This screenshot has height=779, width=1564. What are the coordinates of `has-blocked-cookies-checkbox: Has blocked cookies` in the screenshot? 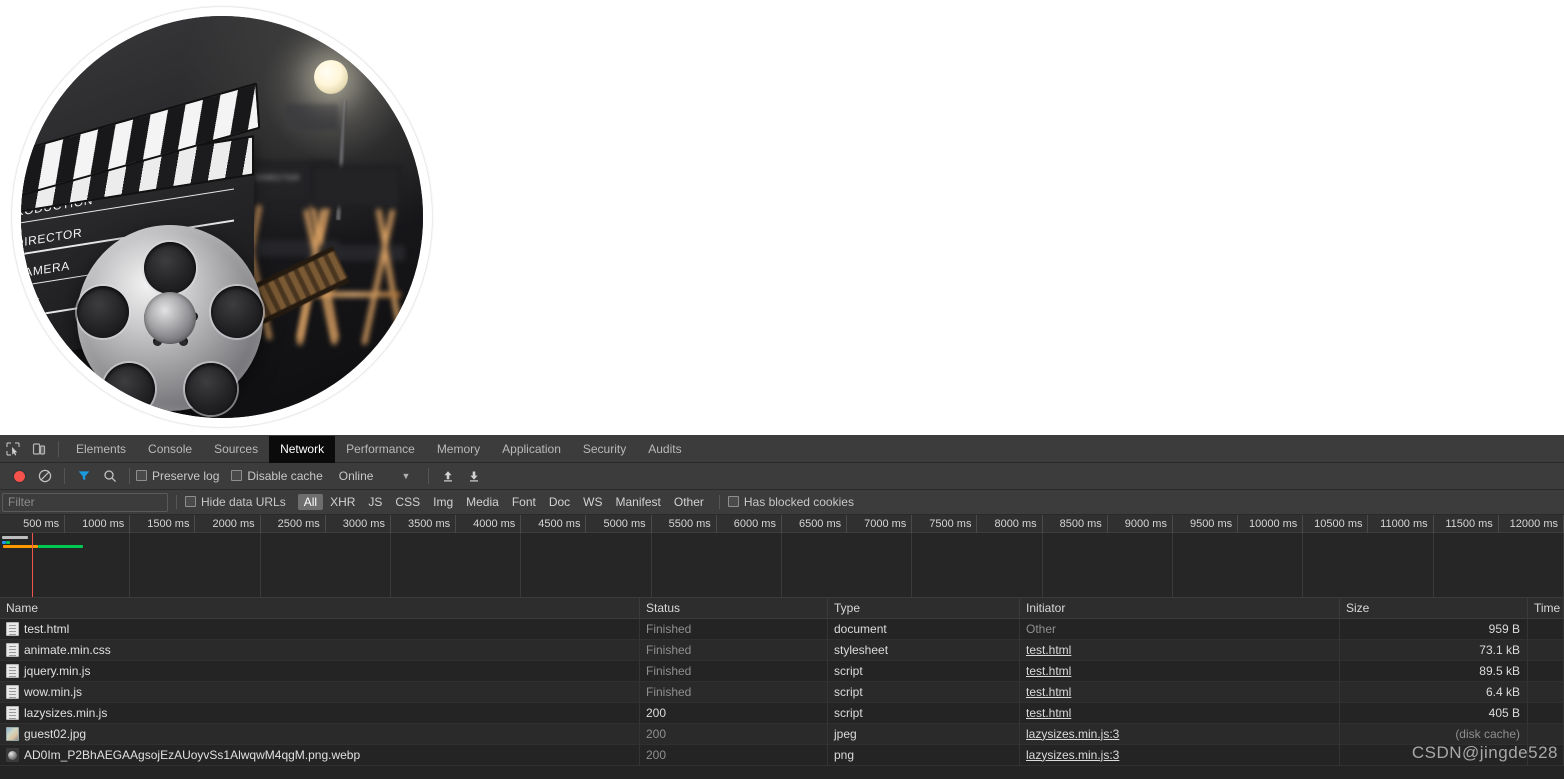 It's located at (790, 502).